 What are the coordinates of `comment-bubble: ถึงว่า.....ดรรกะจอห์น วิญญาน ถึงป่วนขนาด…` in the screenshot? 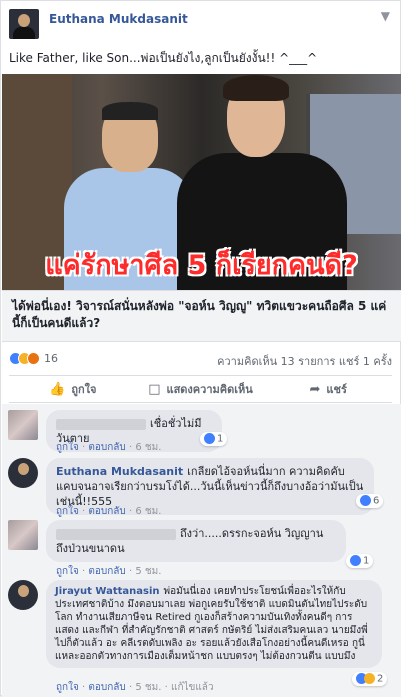 It's located at (196, 541).